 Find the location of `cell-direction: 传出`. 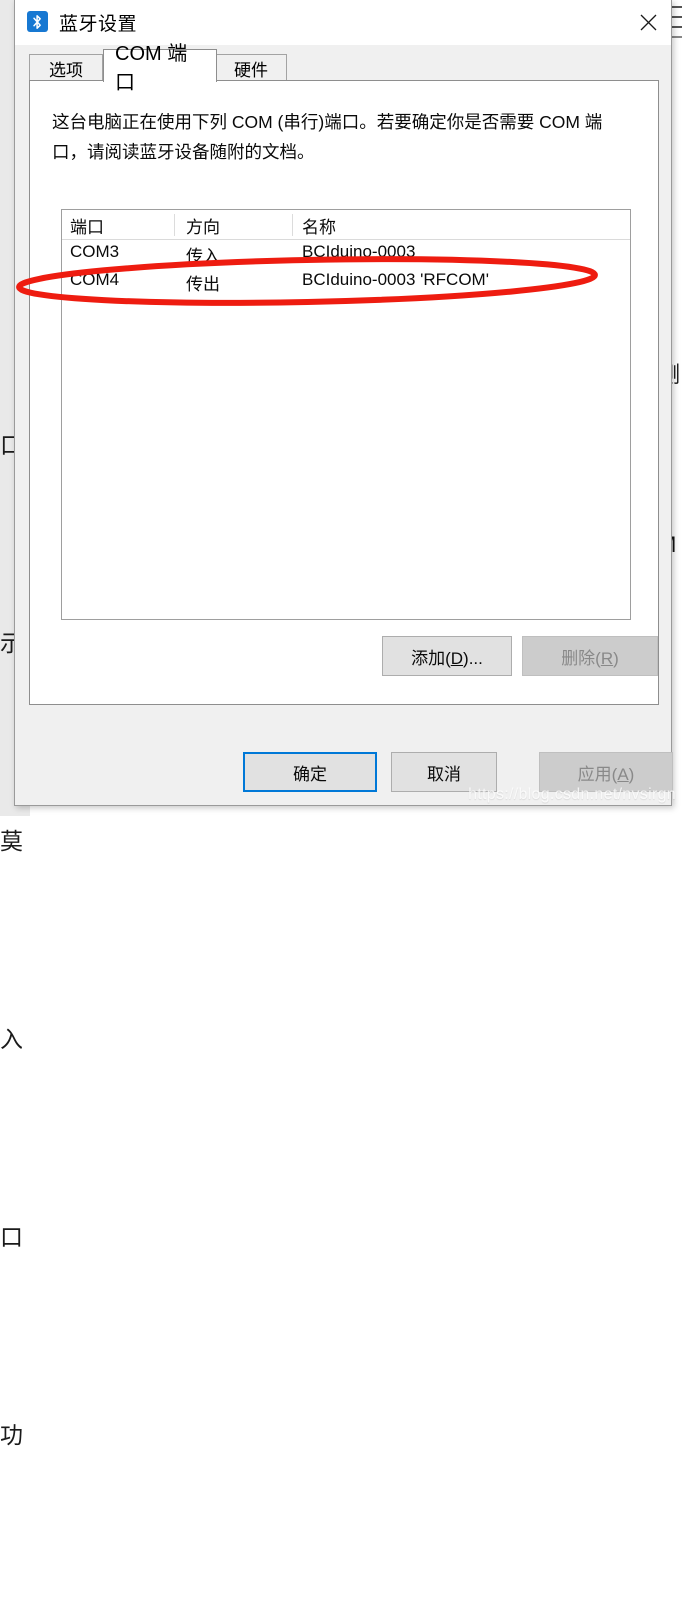

cell-direction: 传出 is located at coordinates (203, 284).